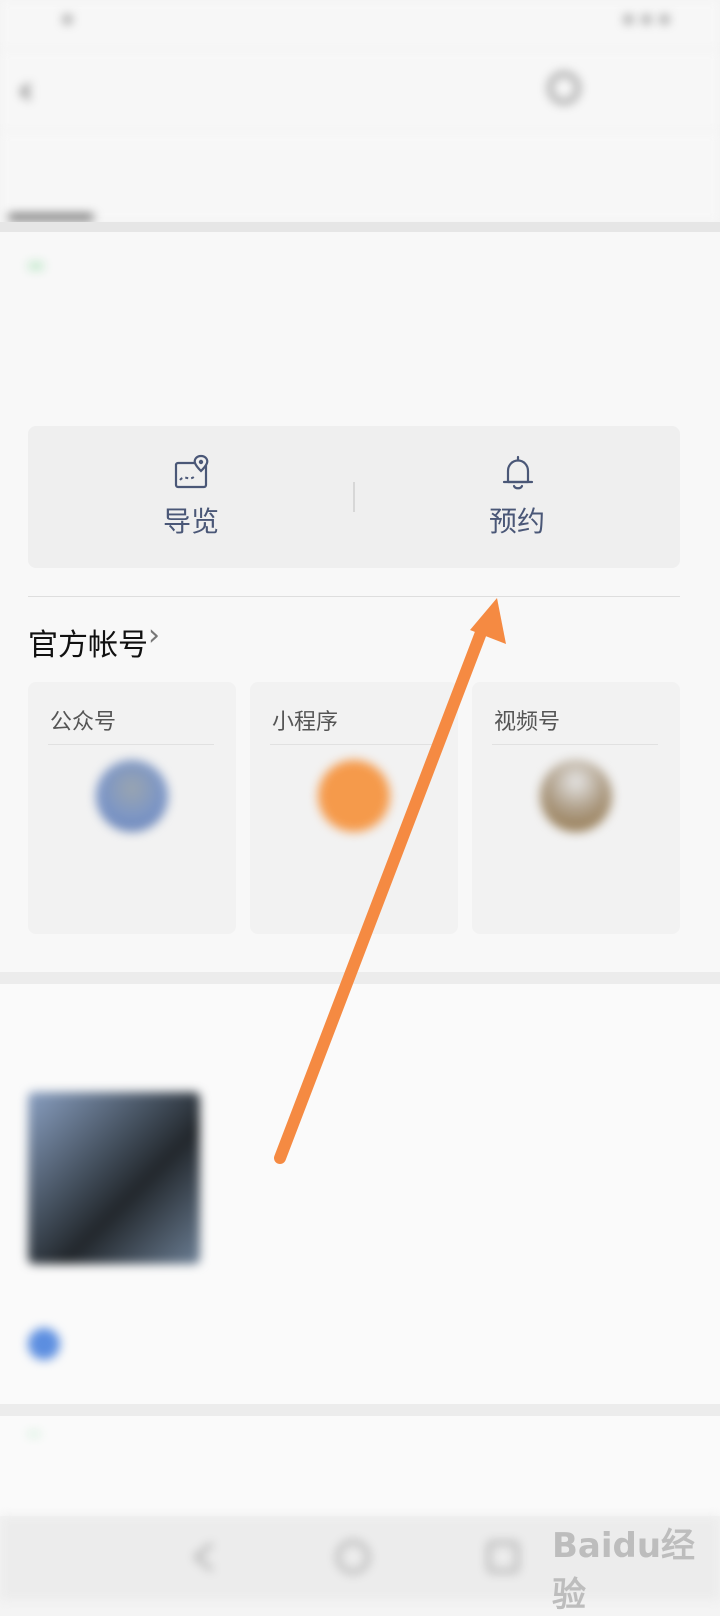 The image size is (720, 1616). Describe the element at coordinates (353, 1557) in the screenshot. I see `home-icon` at that location.